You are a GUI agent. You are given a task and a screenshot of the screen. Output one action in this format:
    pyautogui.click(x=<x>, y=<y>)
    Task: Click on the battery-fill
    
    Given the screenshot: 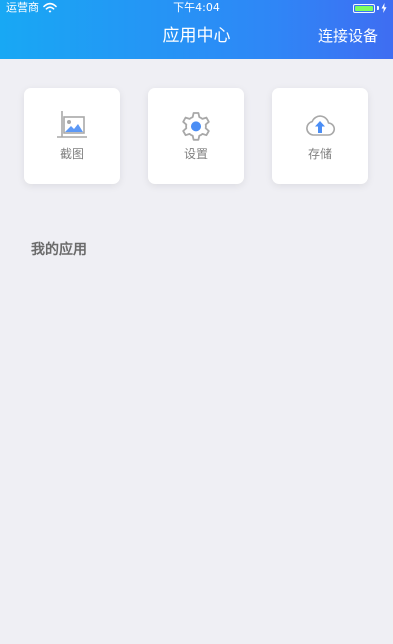 What is the action you would take?
    pyautogui.click(x=364, y=8)
    